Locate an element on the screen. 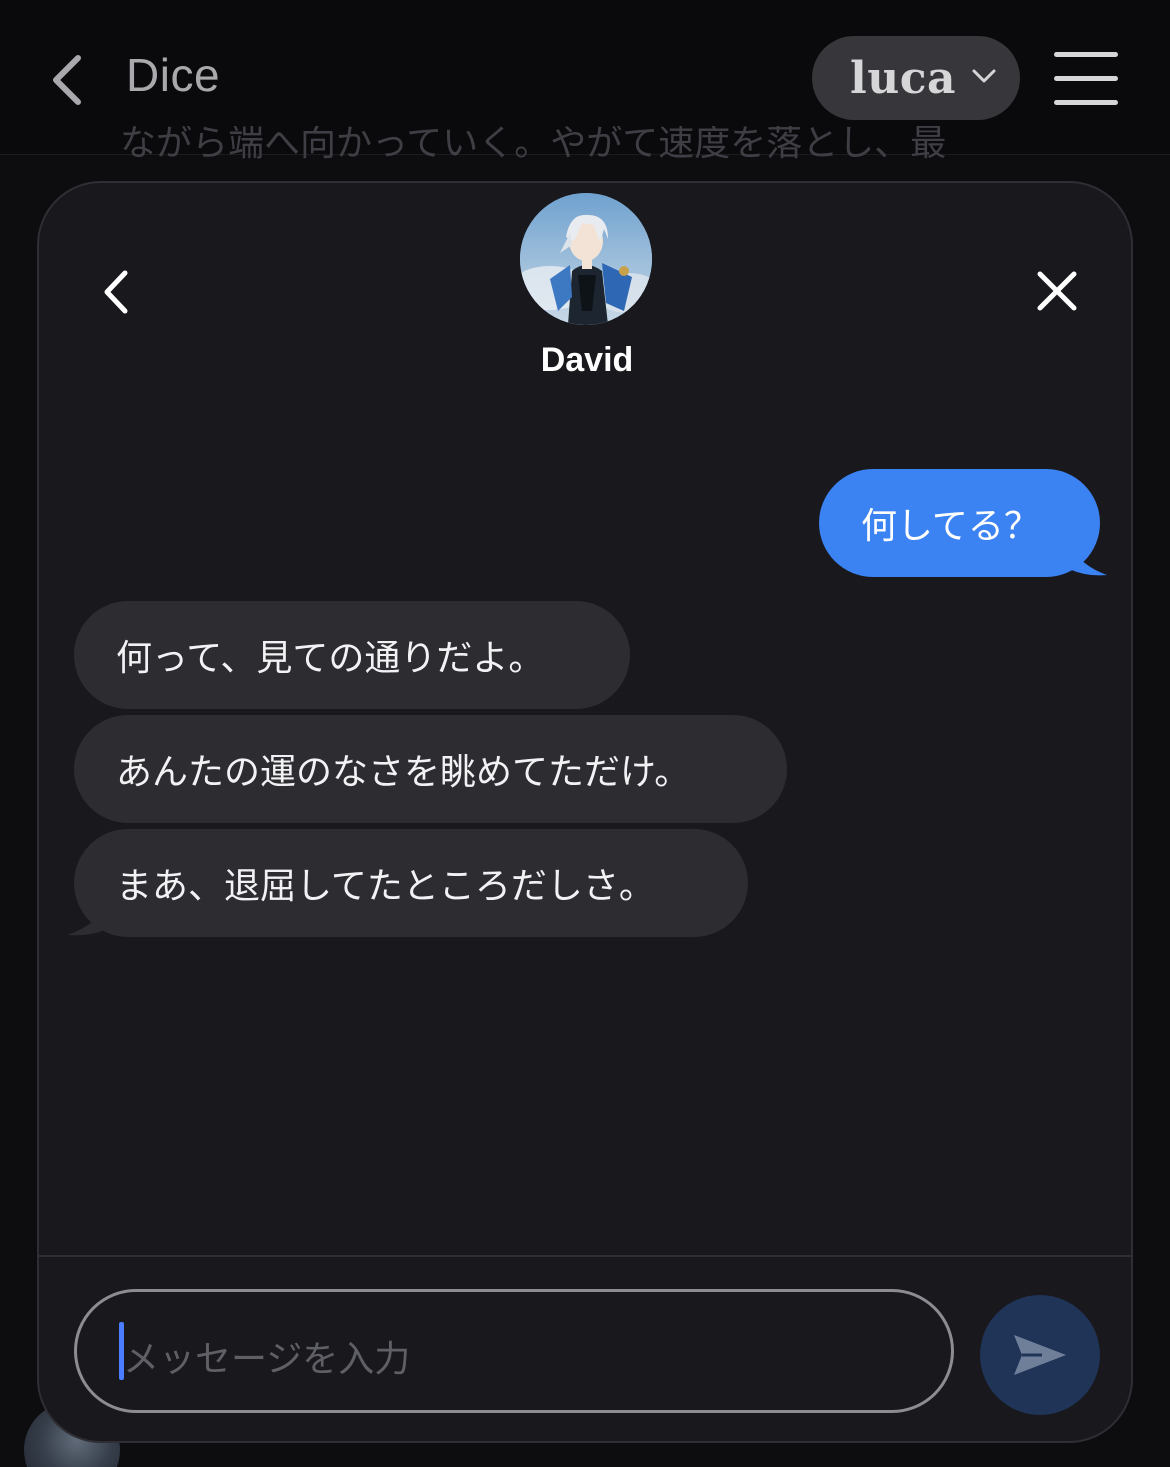 This screenshot has height=1467, width=1170. bubble-tail-outgoing is located at coordinates (1088, 559).